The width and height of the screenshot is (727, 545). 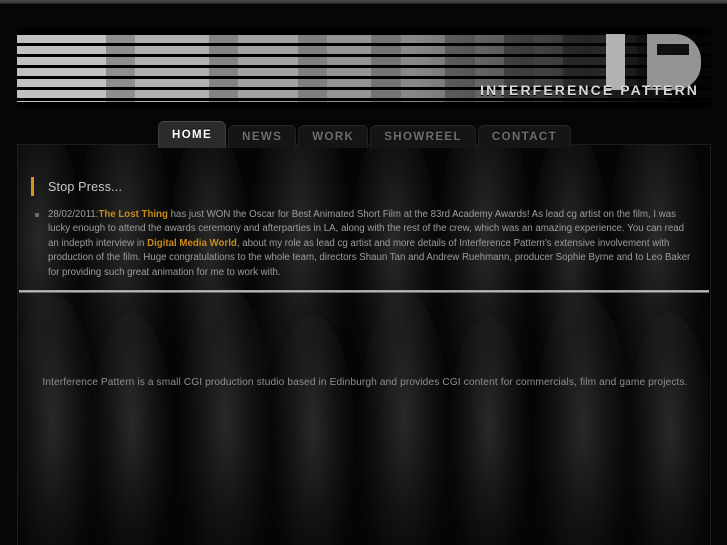 What do you see at coordinates (423, 136) in the screenshot?
I see `nav-tab-showreel: SHOWREEL` at bounding box center [423, 136].